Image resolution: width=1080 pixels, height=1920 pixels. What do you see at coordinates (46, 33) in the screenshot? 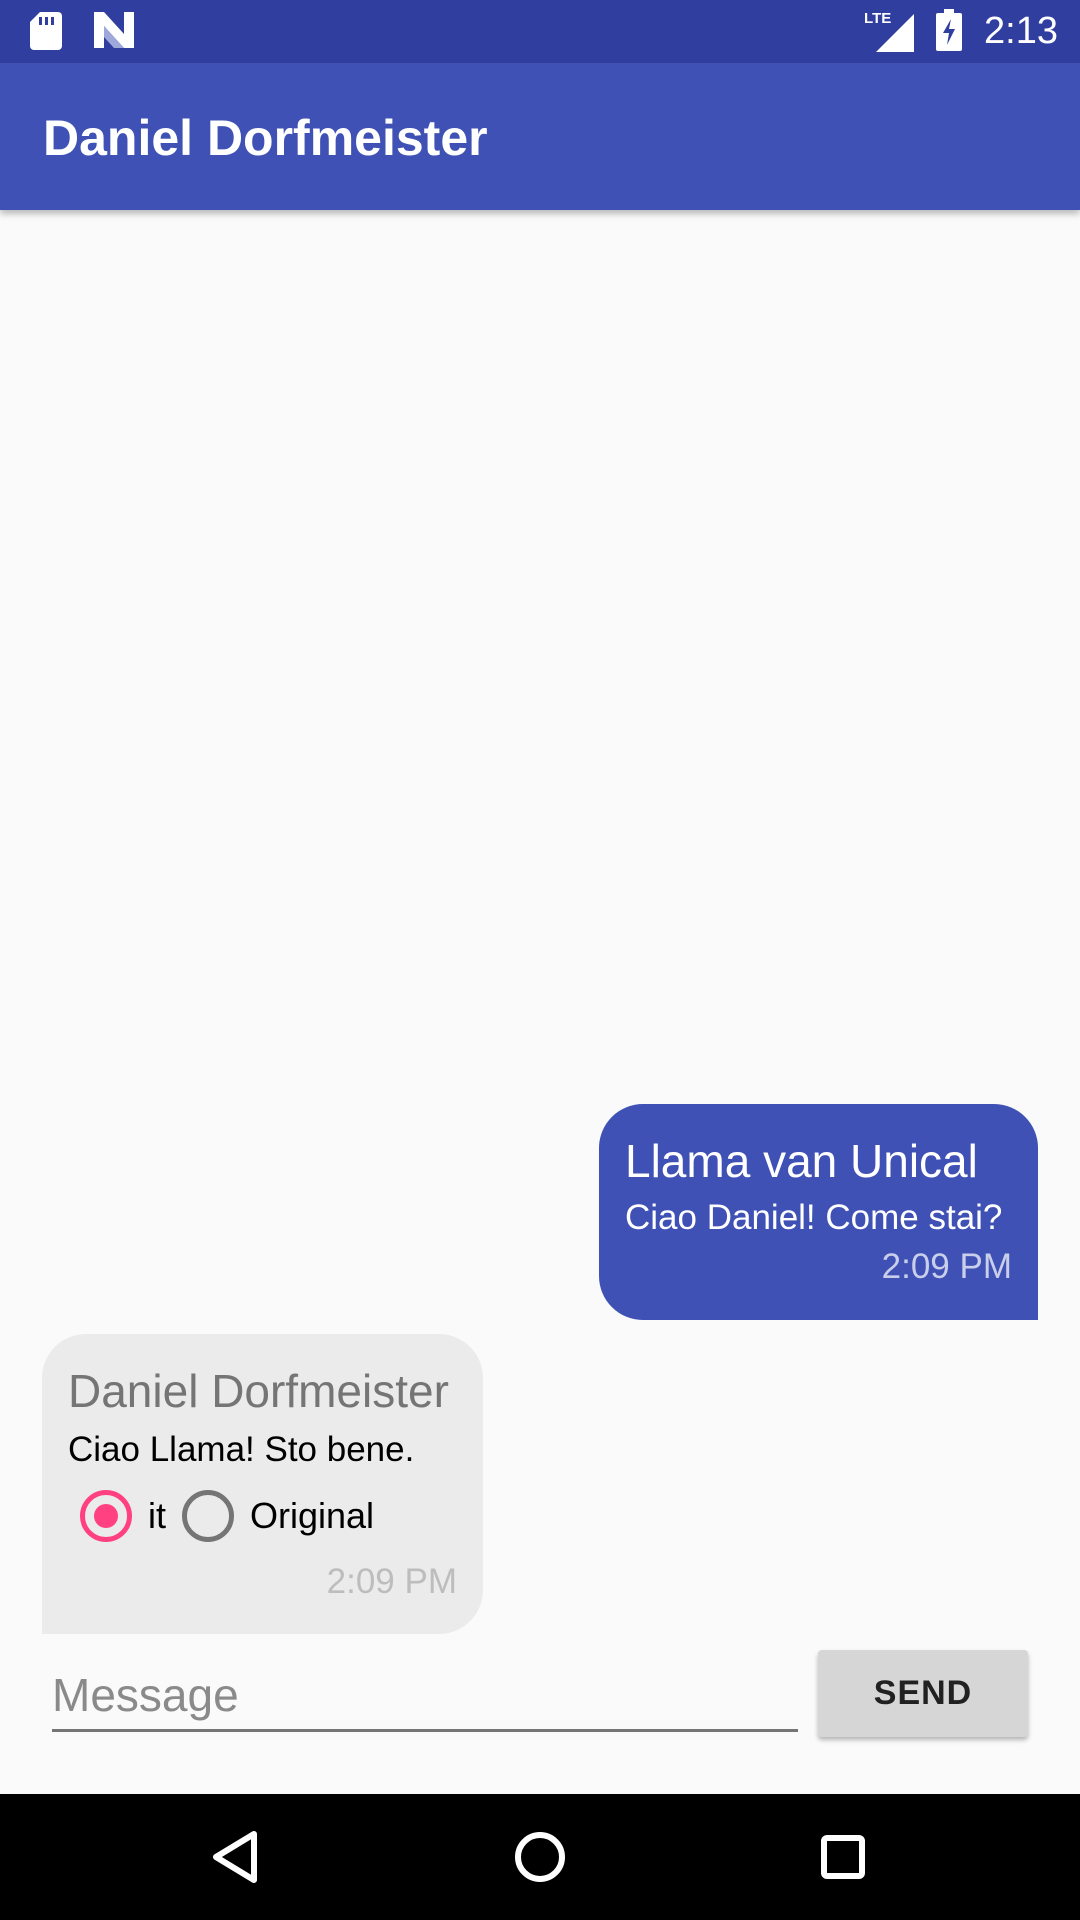
I see `sd-card-icon` at bounding box center [46, 33].